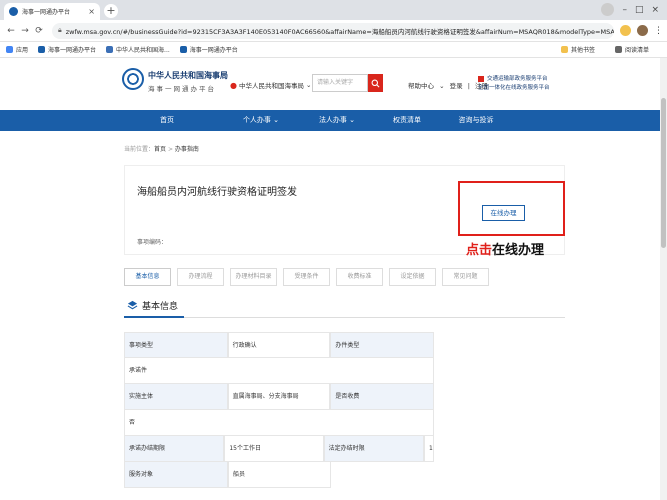 The width and height of the screenshot is (667, 500). I want to click on layers-icon, so click(132, 305).